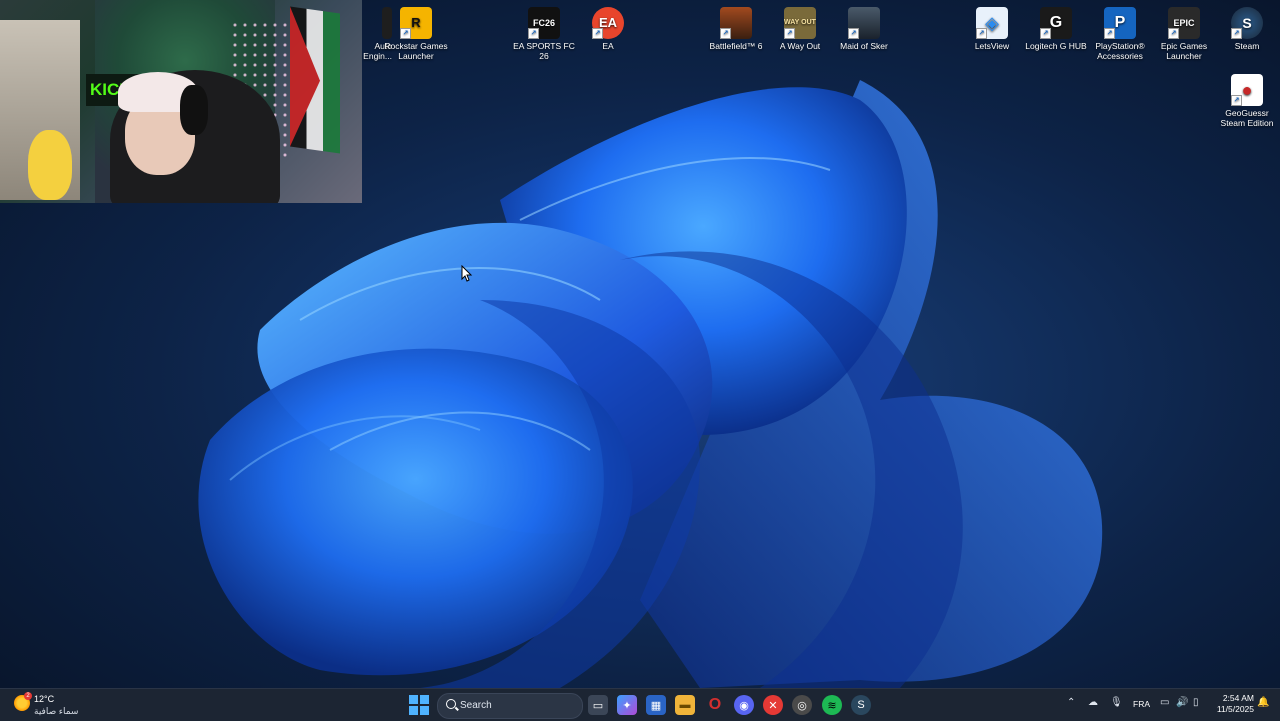 Image resolution: width=1280 pixels, height=721 pixels. Describe the element at coordinates (1247, 46) in the screenshot. I see `desktop-icon-label: Steam` at that location.